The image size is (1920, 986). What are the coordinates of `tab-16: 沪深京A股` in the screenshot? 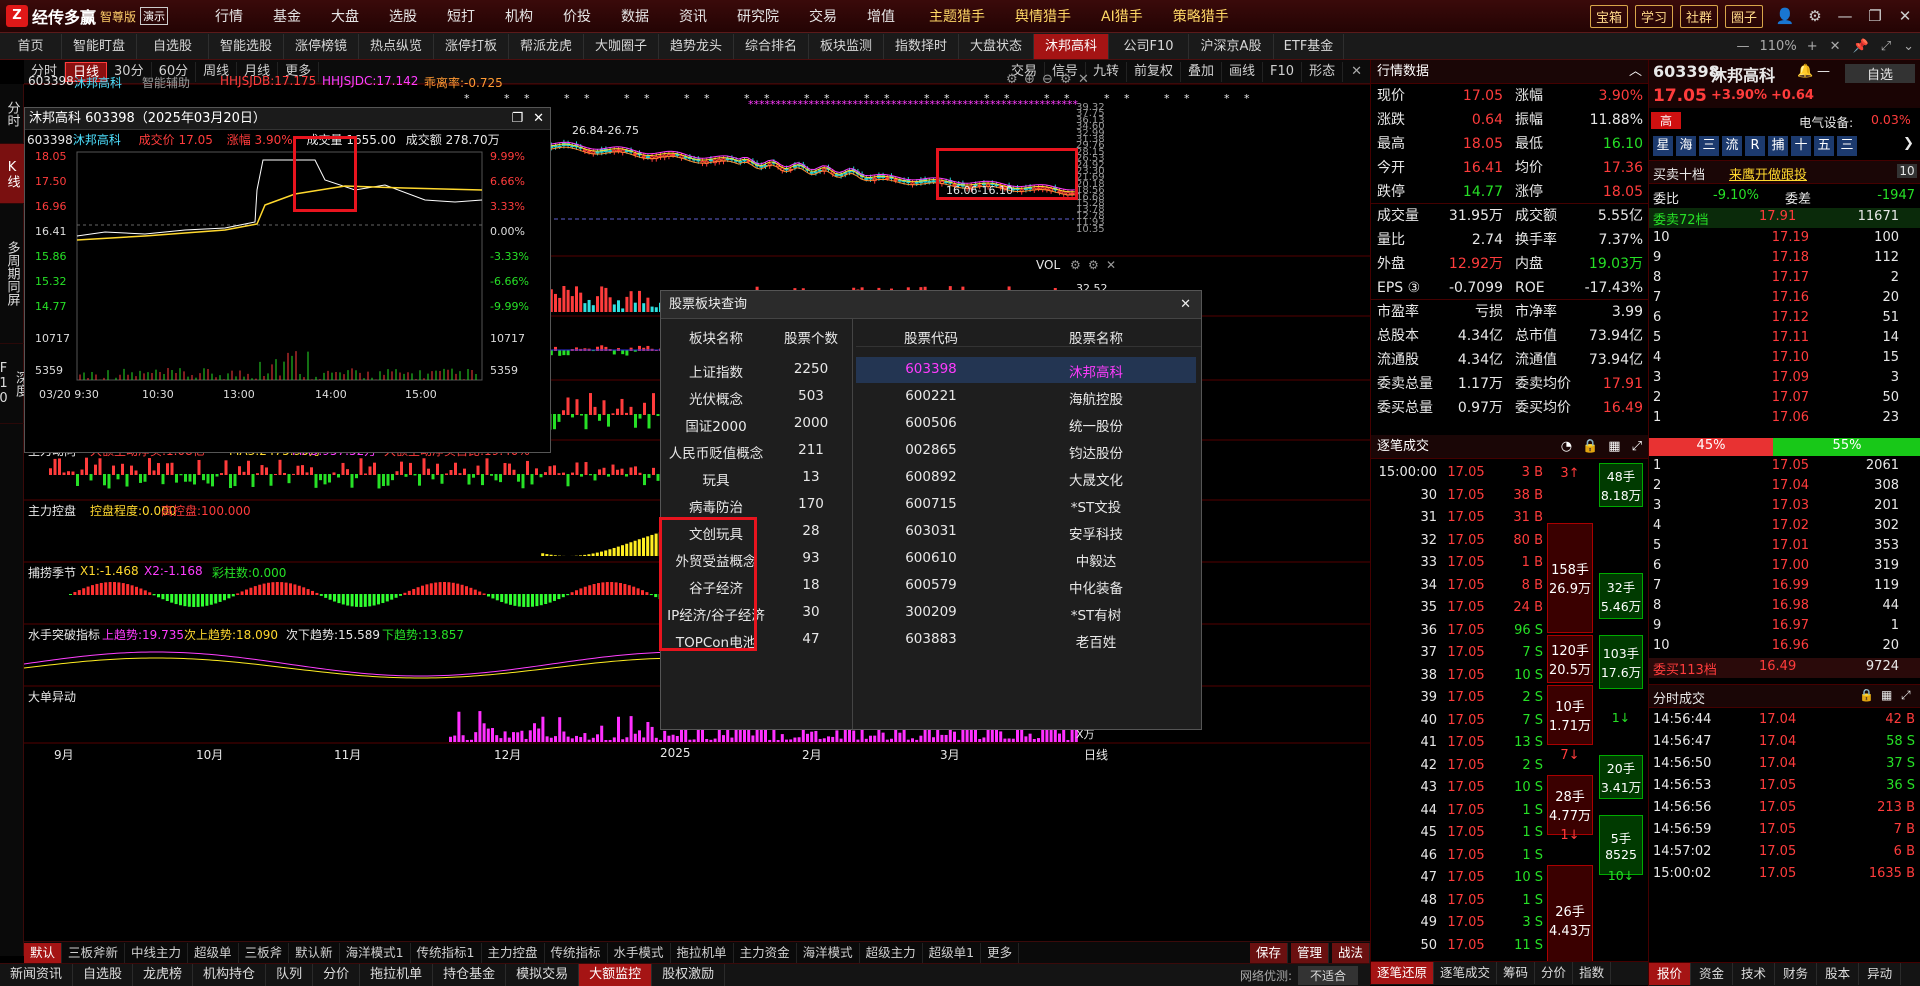 It's located at (1231, 46).